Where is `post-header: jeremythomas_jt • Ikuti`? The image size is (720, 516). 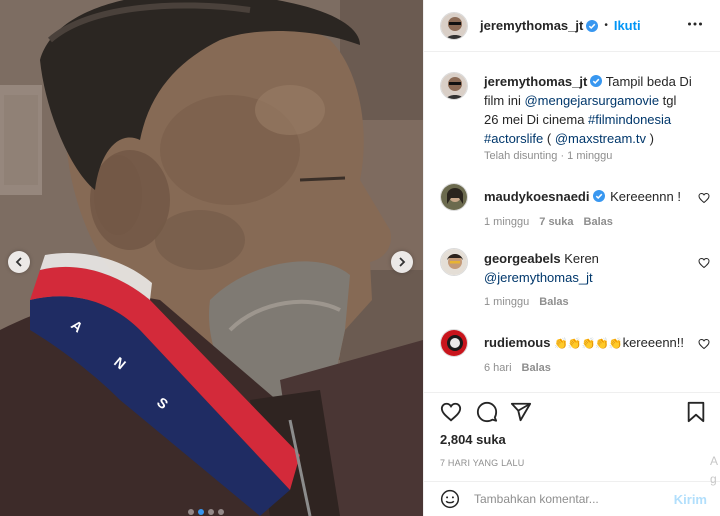
post-header: jeremythomas_jt • Ikuti is located at coordinates (572, 26).